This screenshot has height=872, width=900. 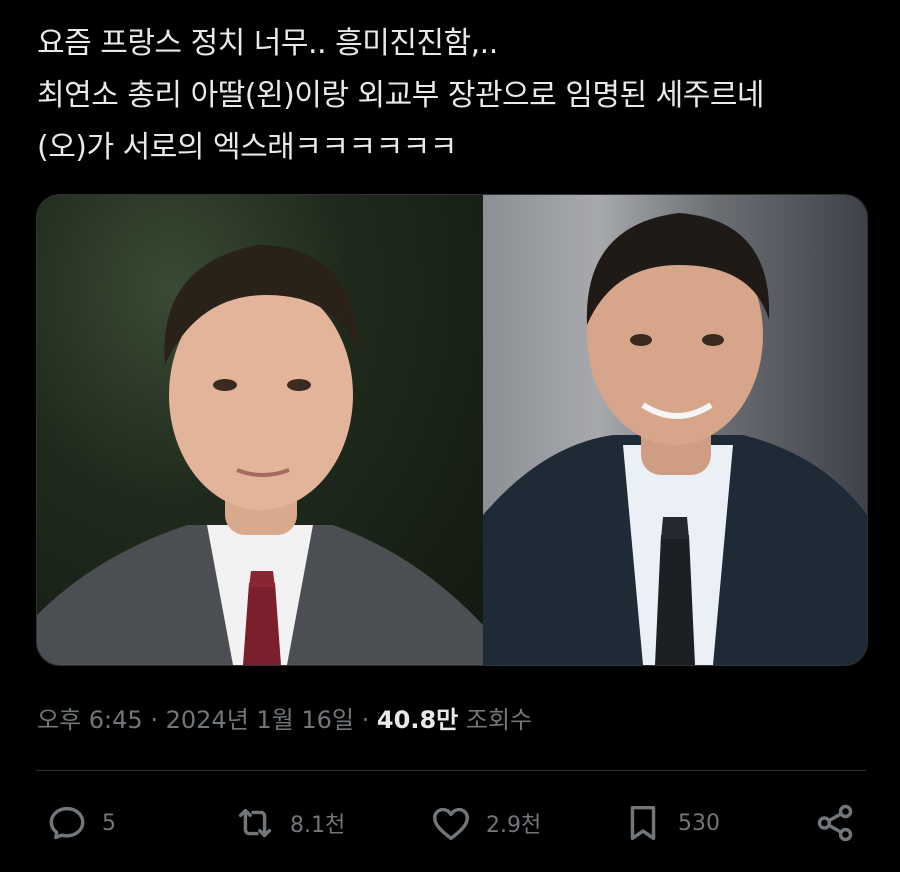 I want to click on action-bar: 5 8.1천 2.9천 530, so click(x=450, y=823).